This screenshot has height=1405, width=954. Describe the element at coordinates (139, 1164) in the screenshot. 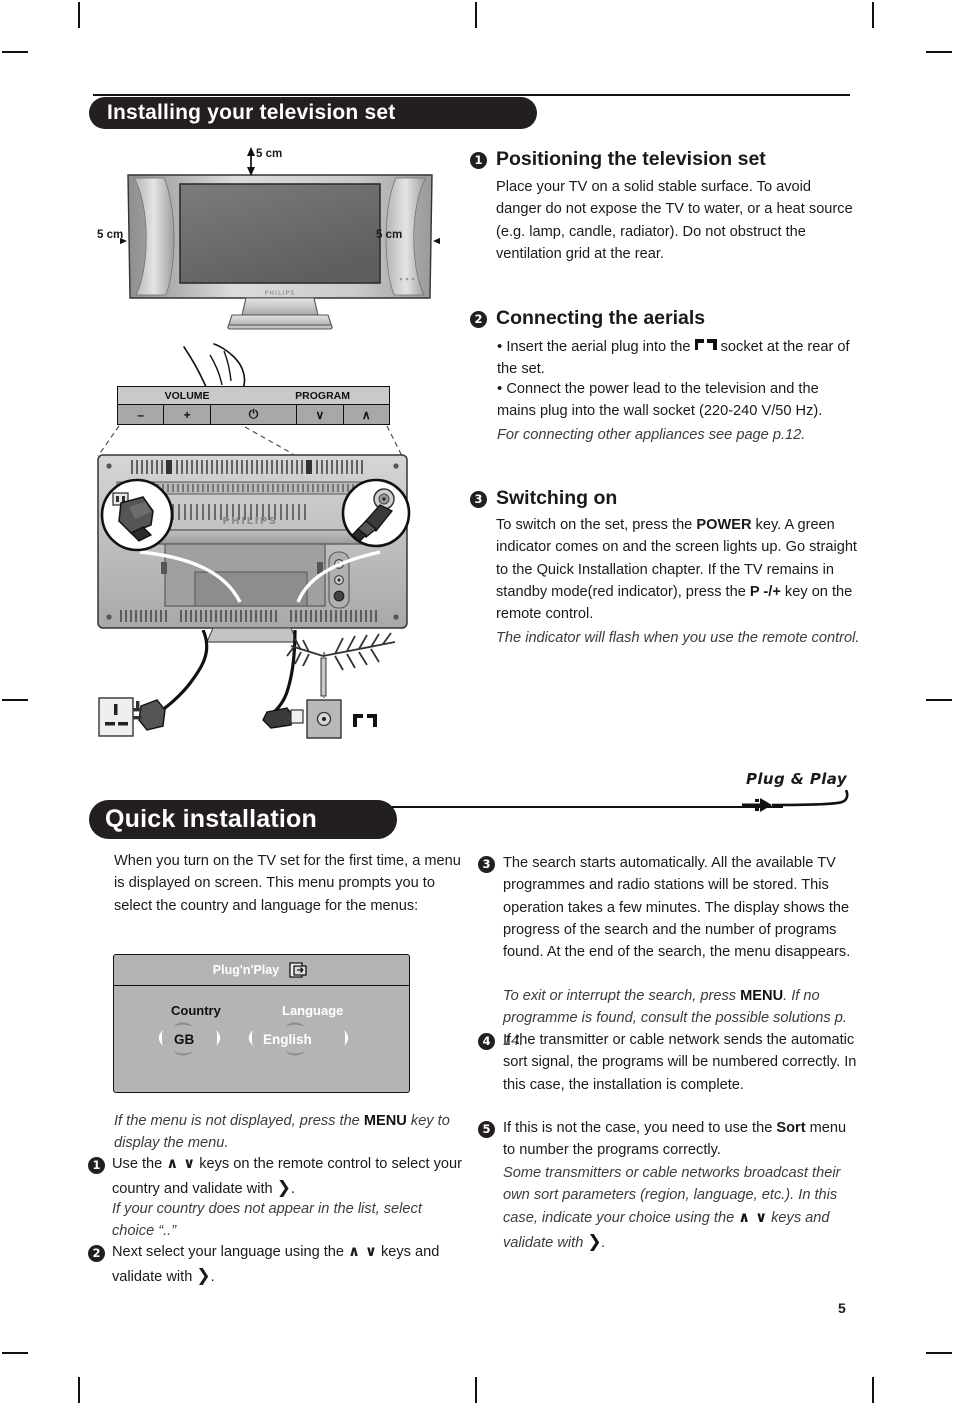

I see `quick-step-1-part-1: Use the` at that location.